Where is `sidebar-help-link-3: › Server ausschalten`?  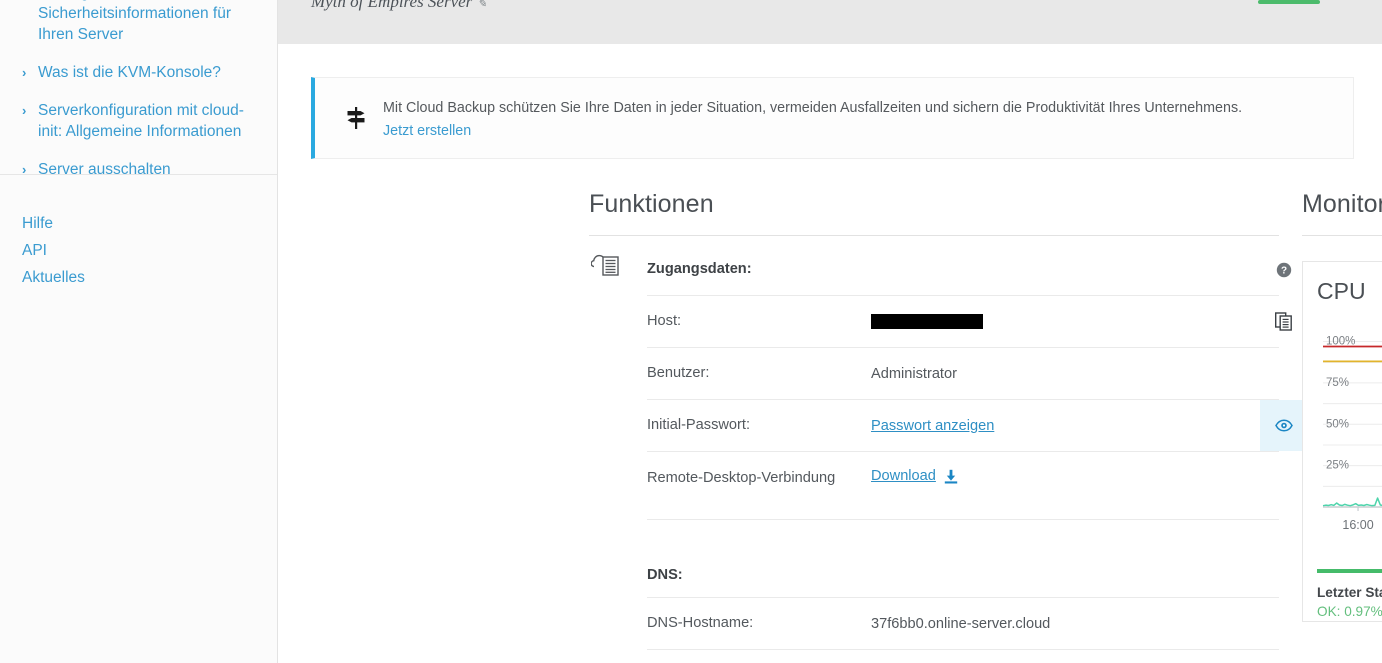
sidebar-help-link-3: › Server ausschalten is located at coordinates (138, 169).